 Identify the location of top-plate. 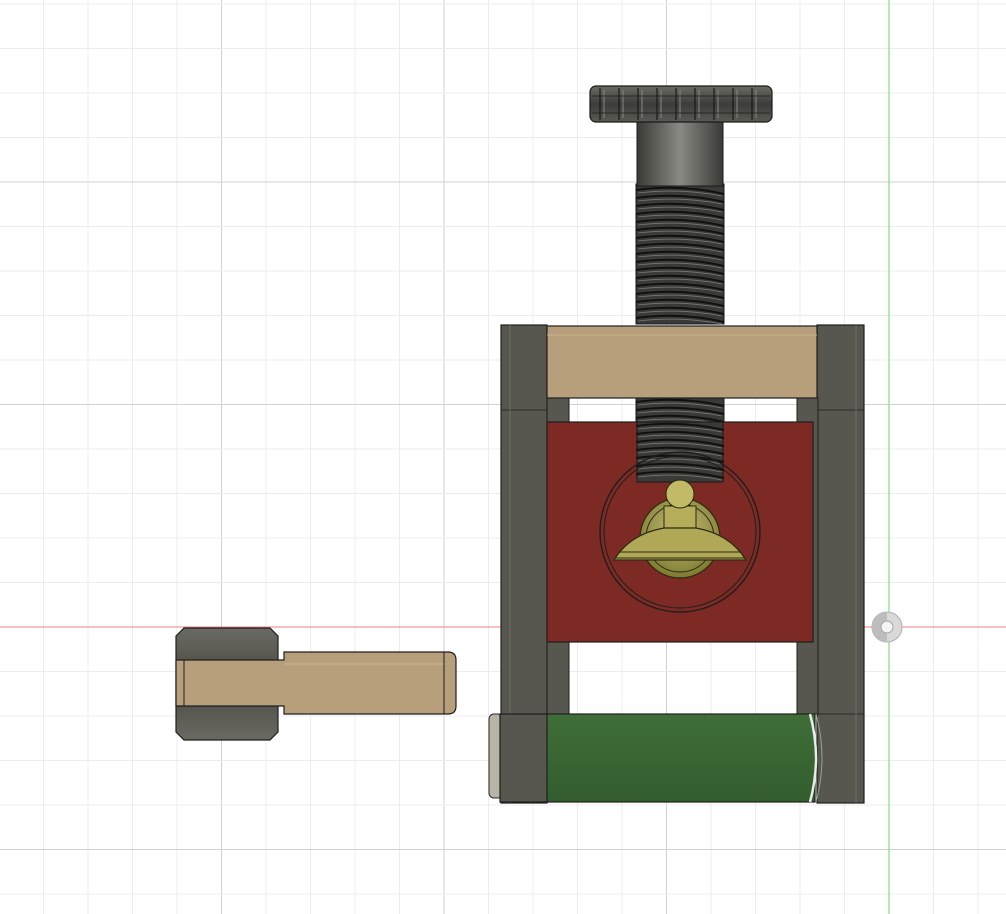
(682, 362).